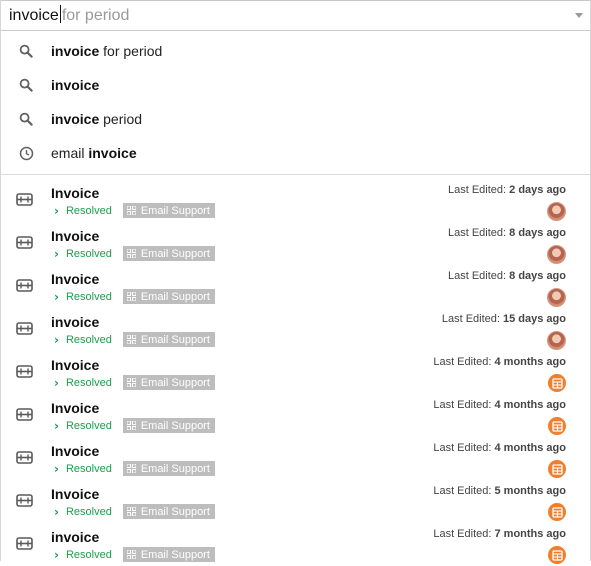  What do you see at coordinates (295, 153) in the screenshot?
I see `recent-search-item: email invoice` at bounding box center [295, 153].